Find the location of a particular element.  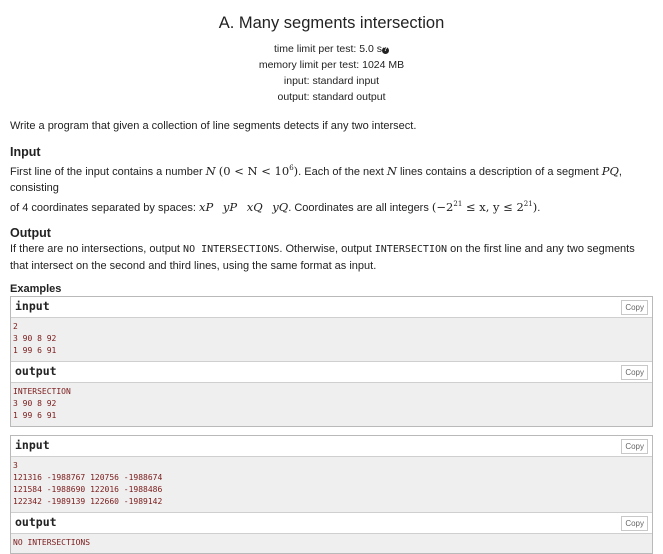

input-text-7: . is located at coordinates (539, 207).